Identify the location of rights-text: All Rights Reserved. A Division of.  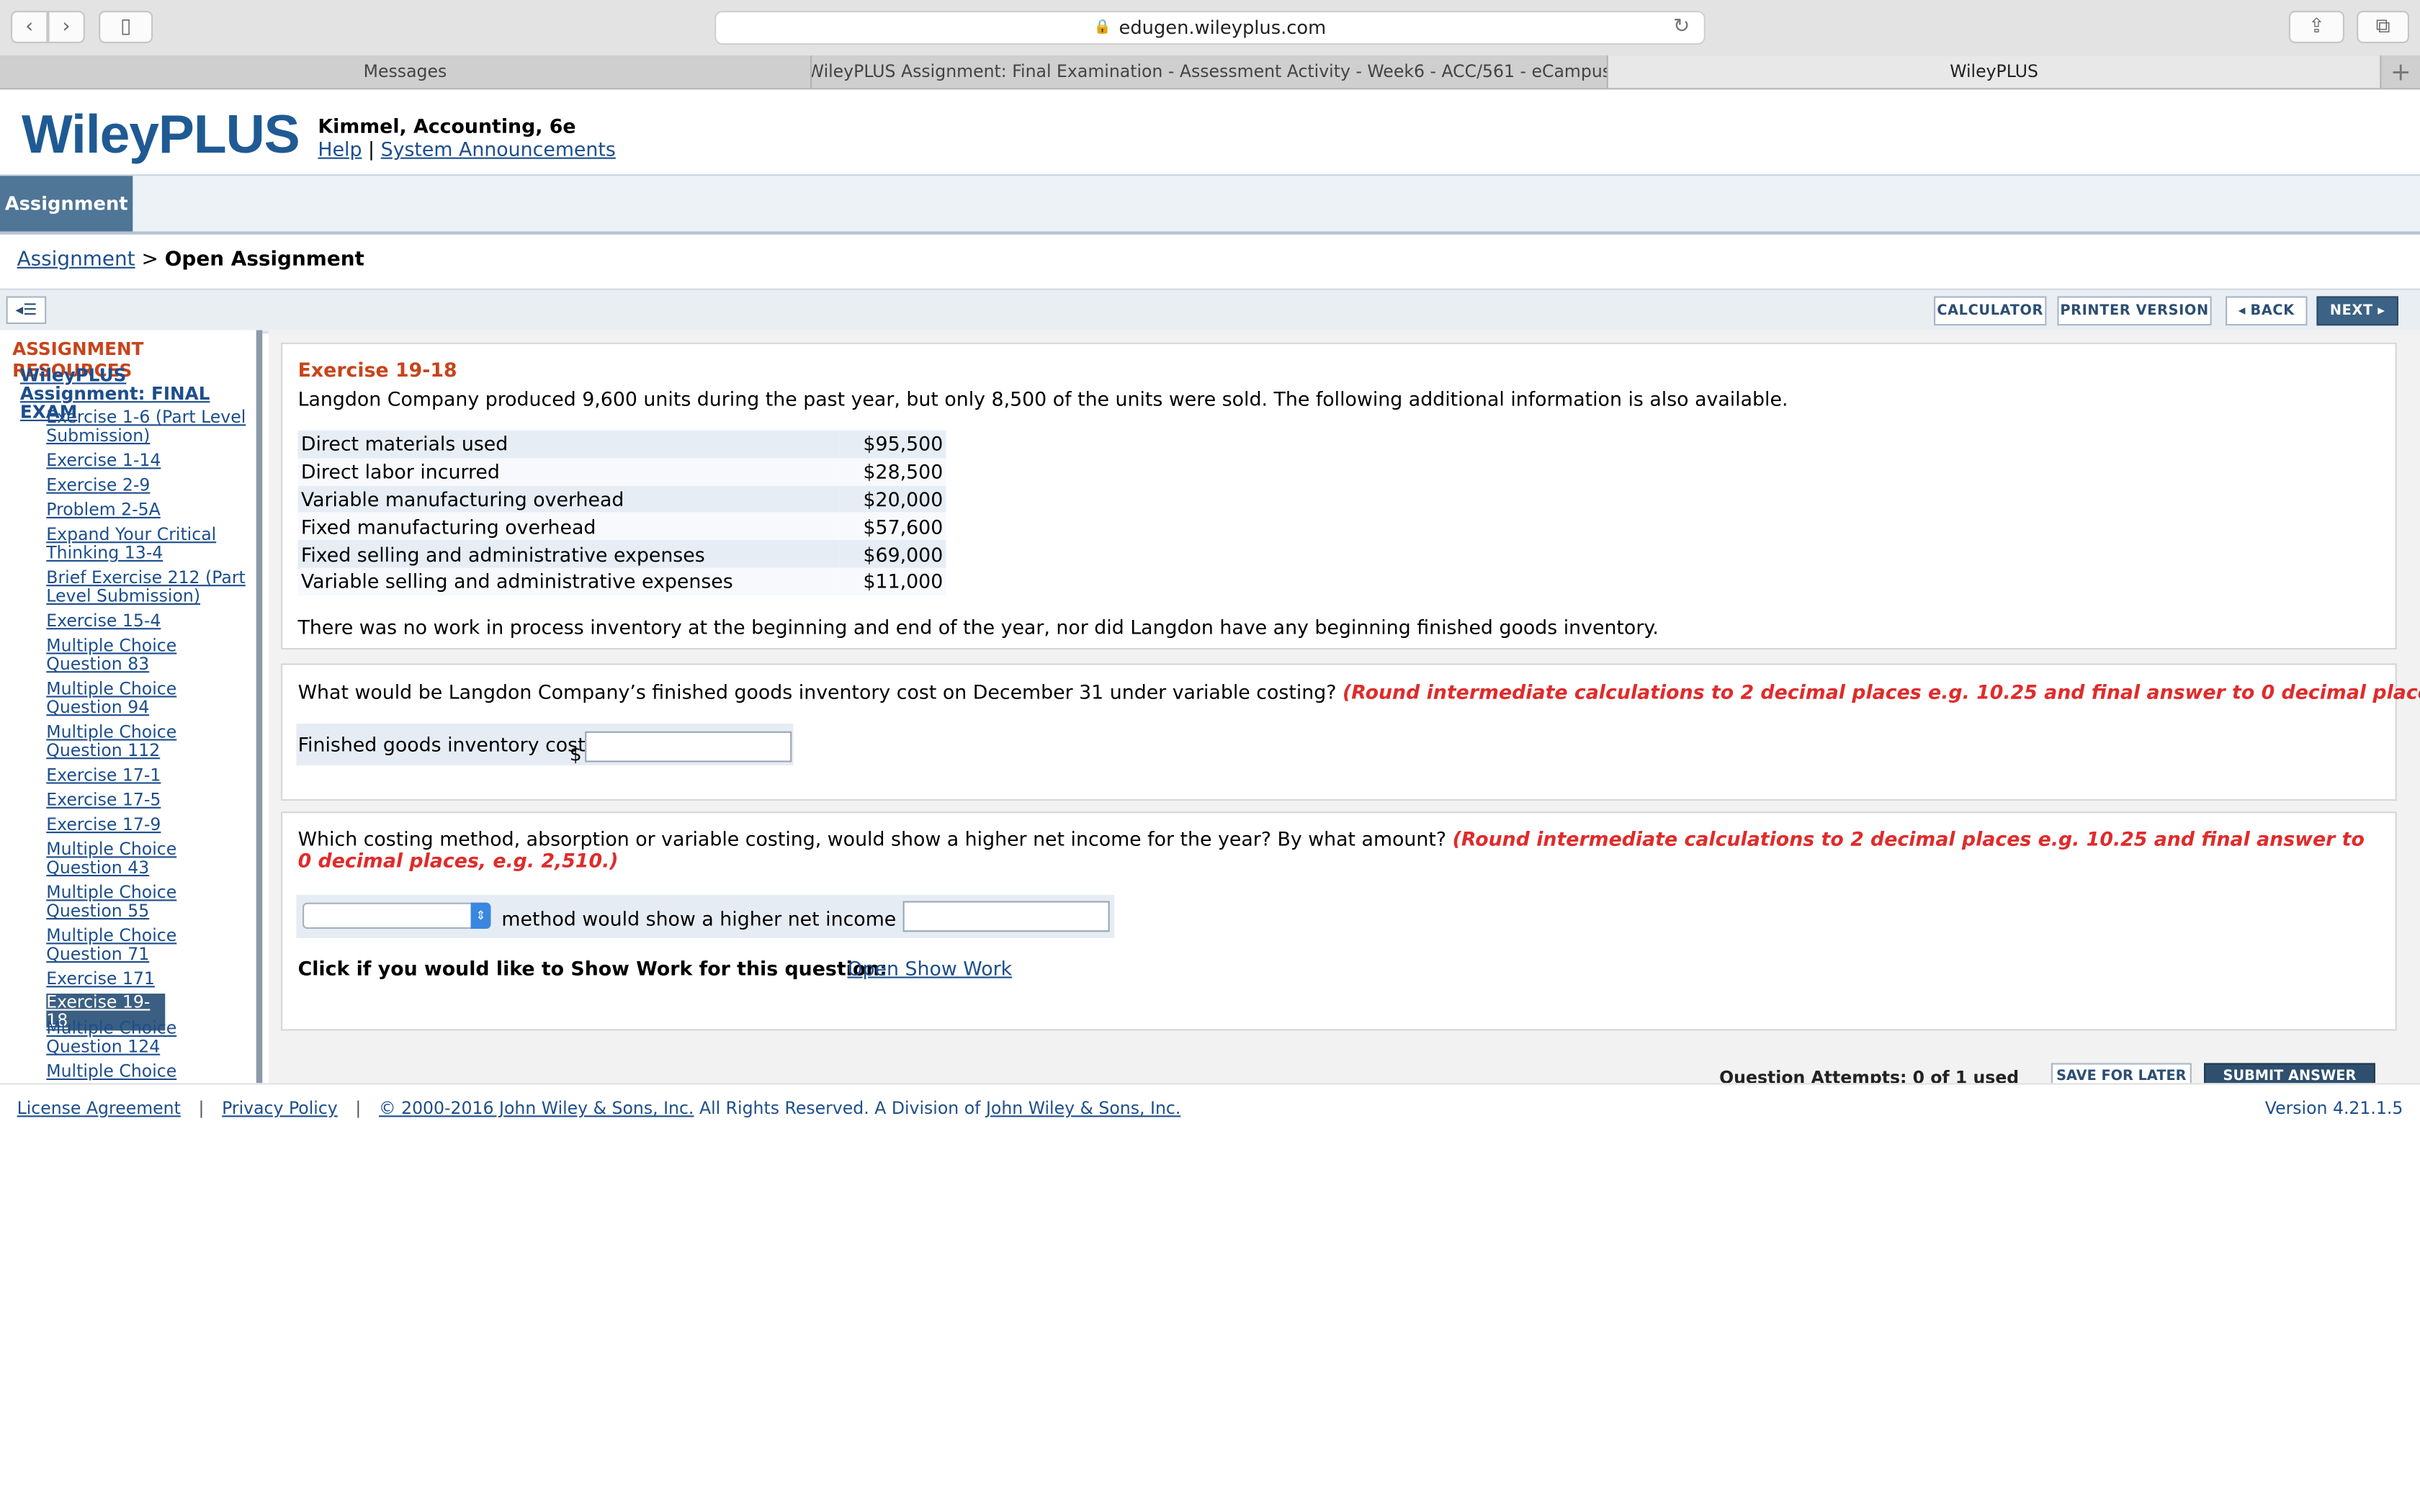
(840, 1108).